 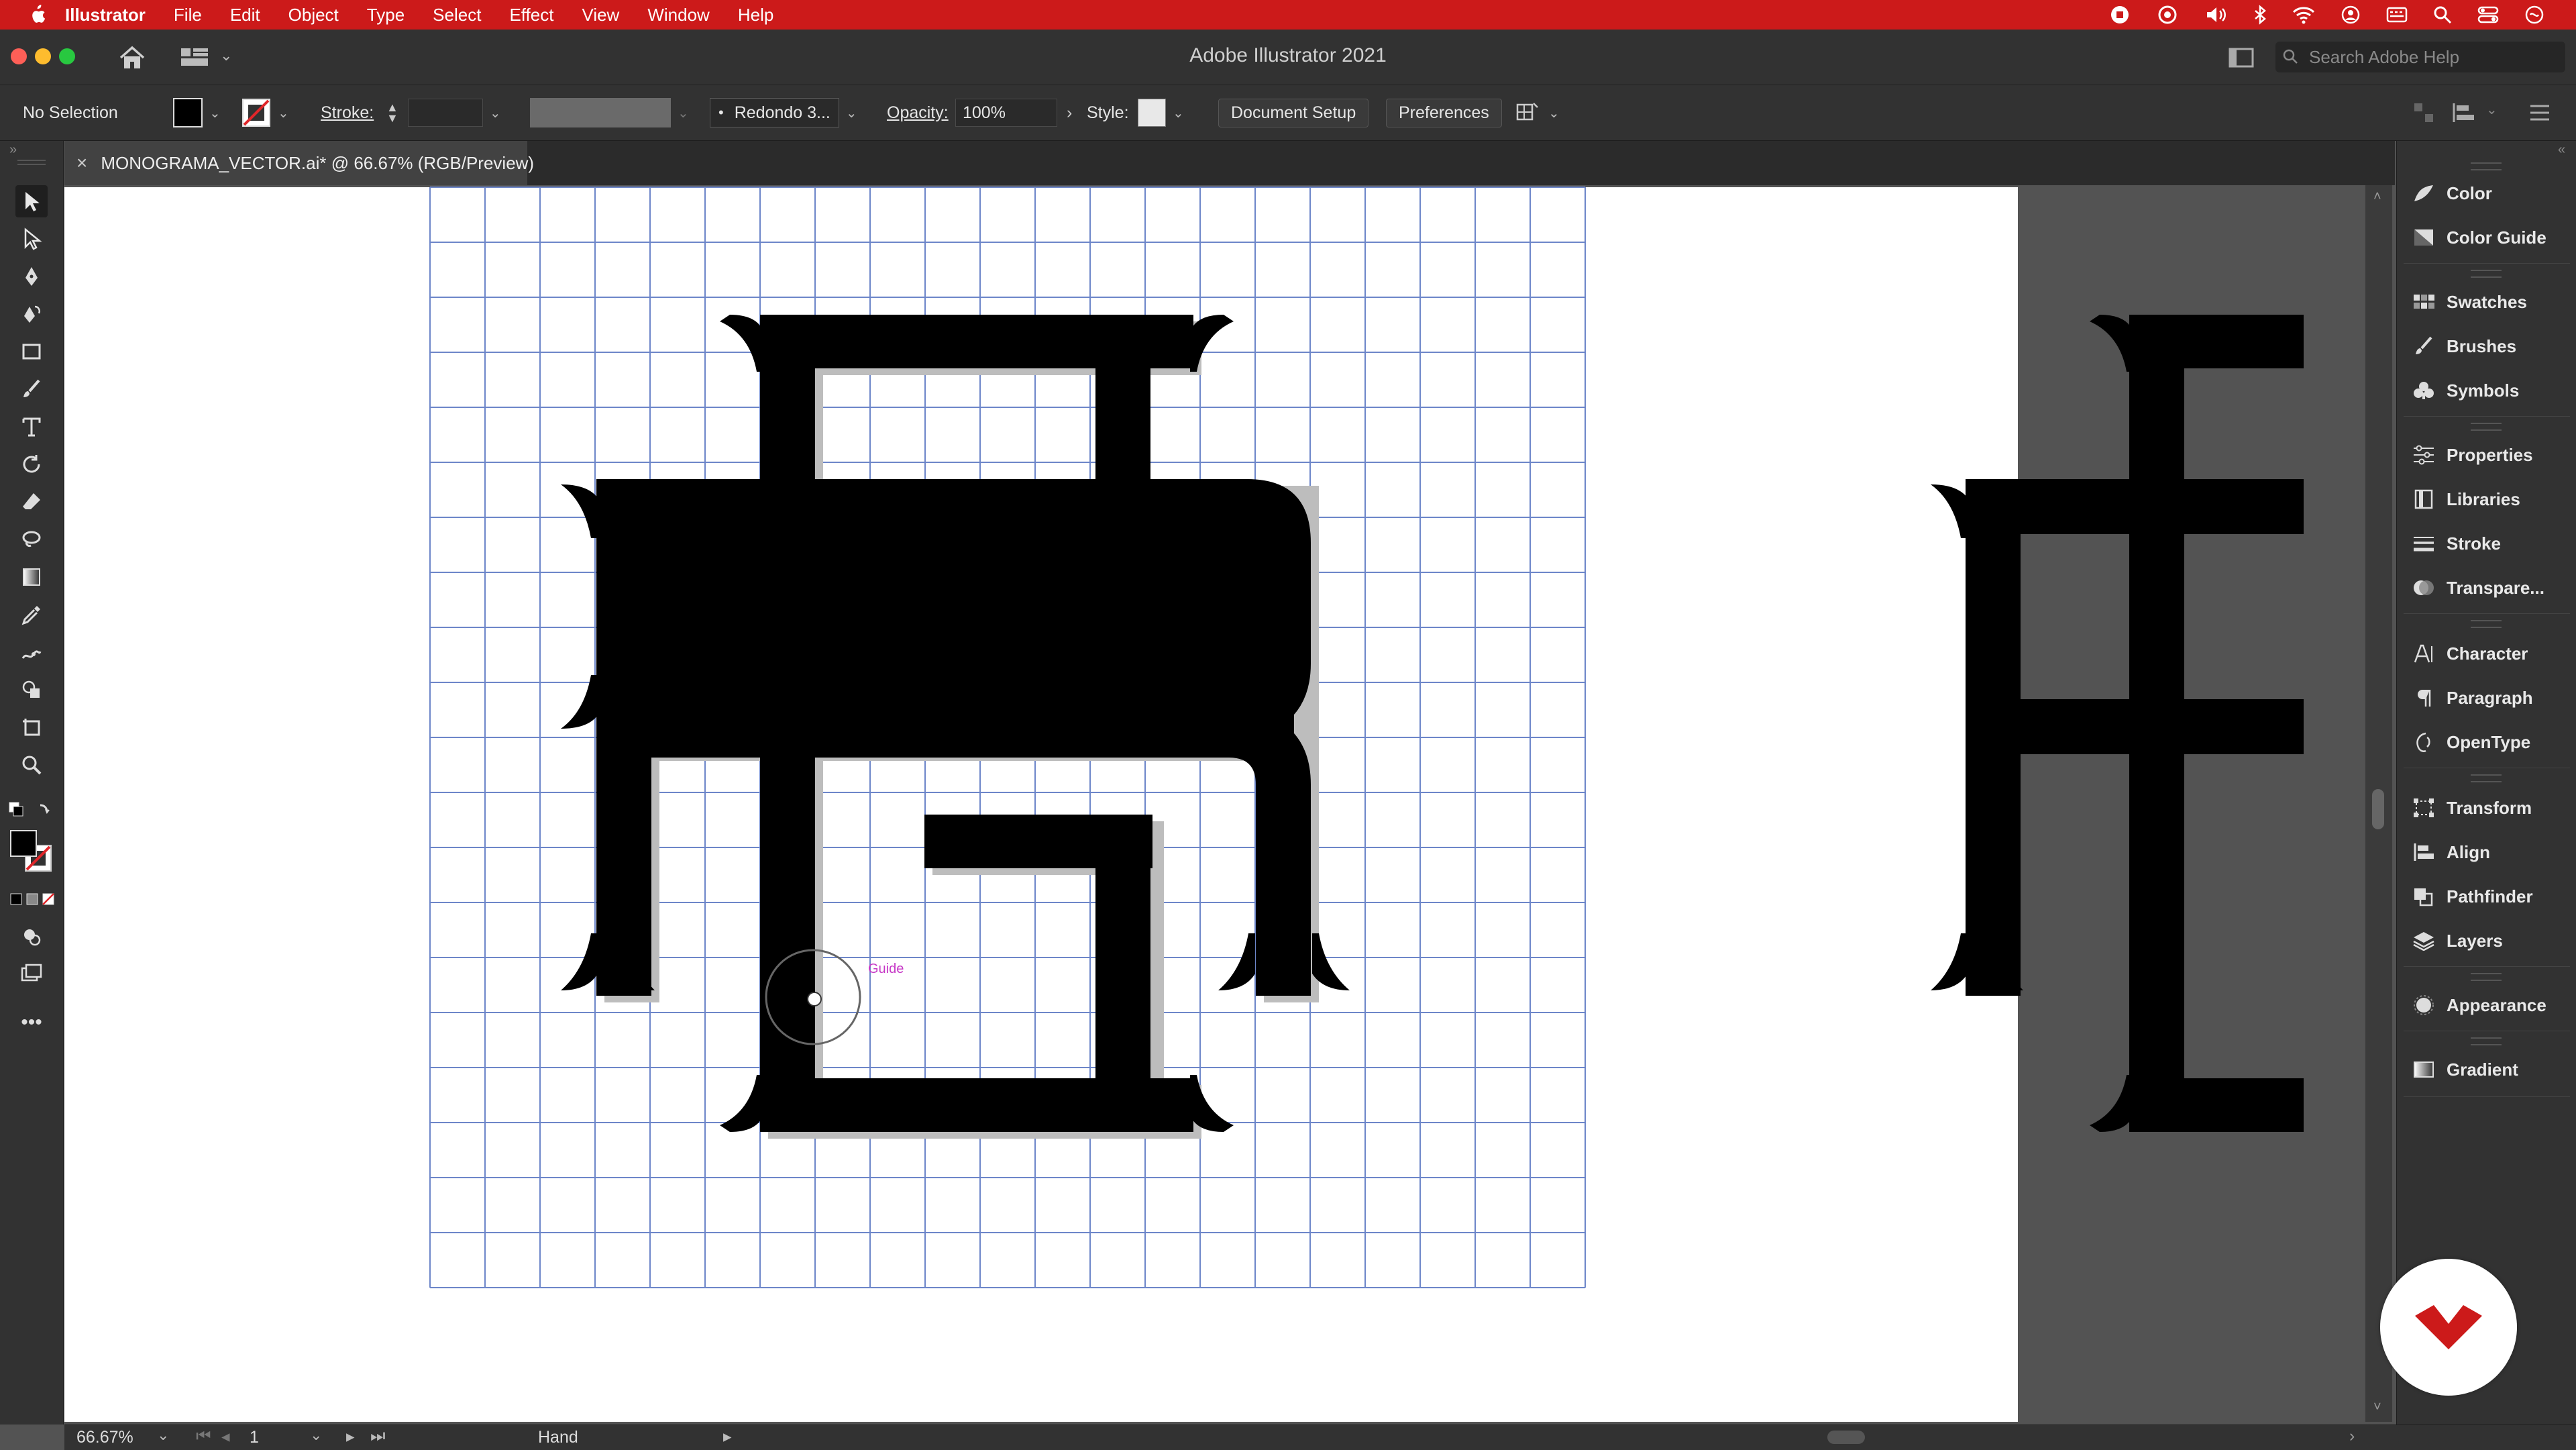 What do you see at coordinates (31, 314) in the screenshot?
I see `curvature-tool` at bounding box center [31, 314].